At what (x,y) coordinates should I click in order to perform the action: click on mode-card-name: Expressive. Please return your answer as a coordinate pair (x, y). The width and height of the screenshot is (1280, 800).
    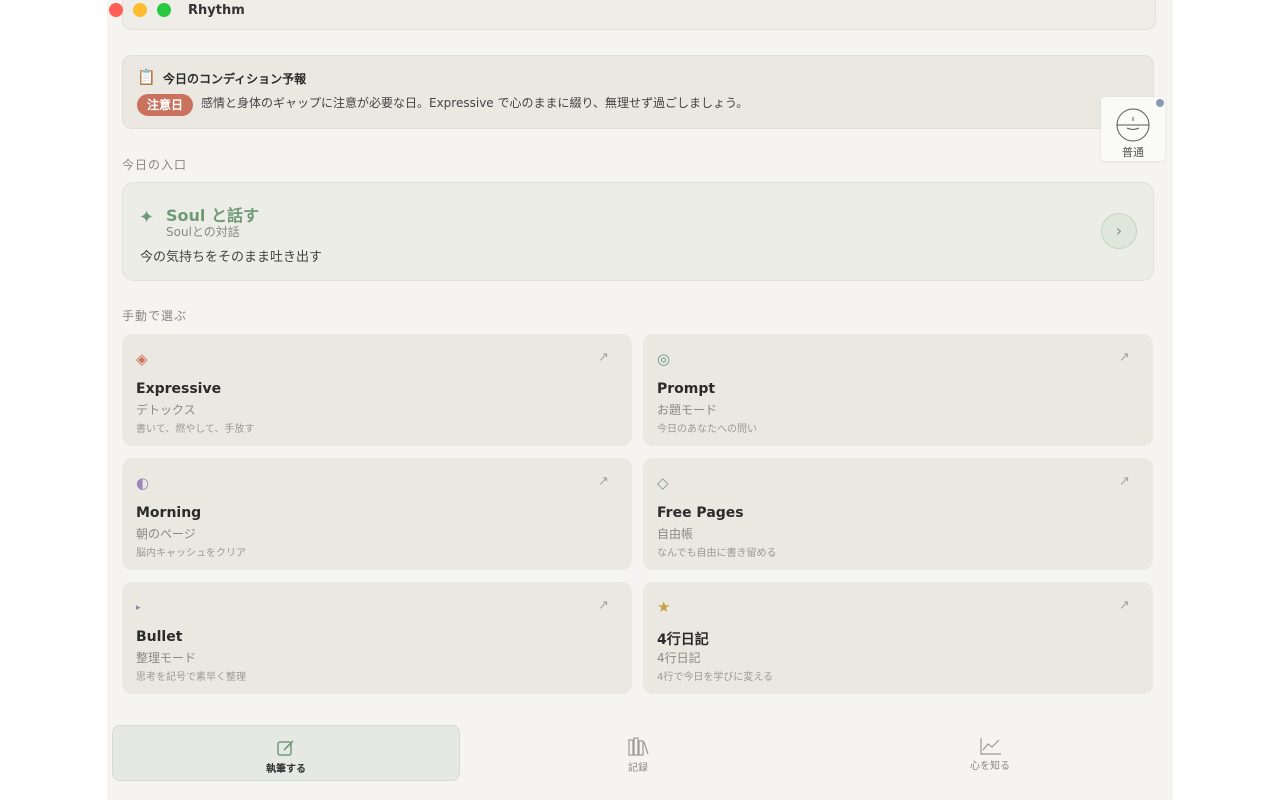
    Looking at the image, I should click on (179, 389).